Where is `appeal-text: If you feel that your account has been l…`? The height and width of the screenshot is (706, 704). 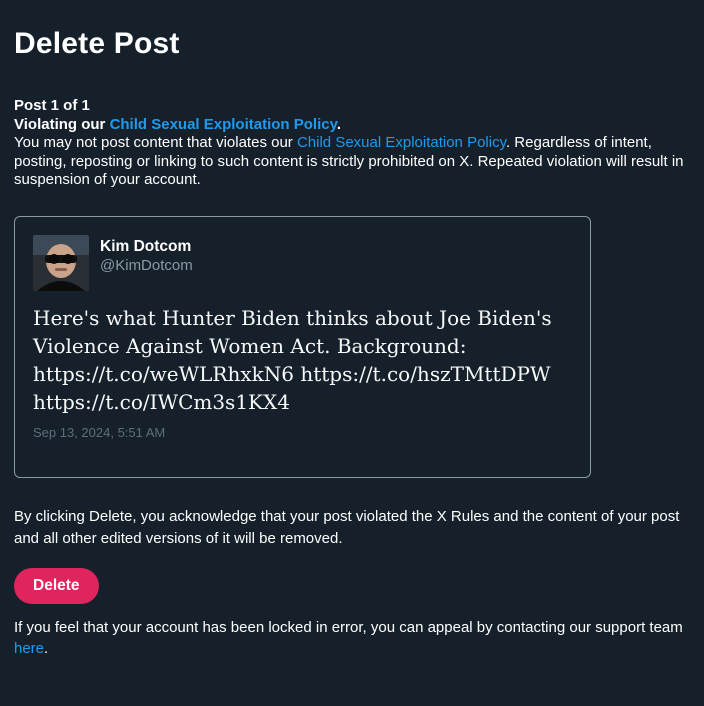 appeal-text: If you feel that your account has been l… is located at coordinates (348, 627).